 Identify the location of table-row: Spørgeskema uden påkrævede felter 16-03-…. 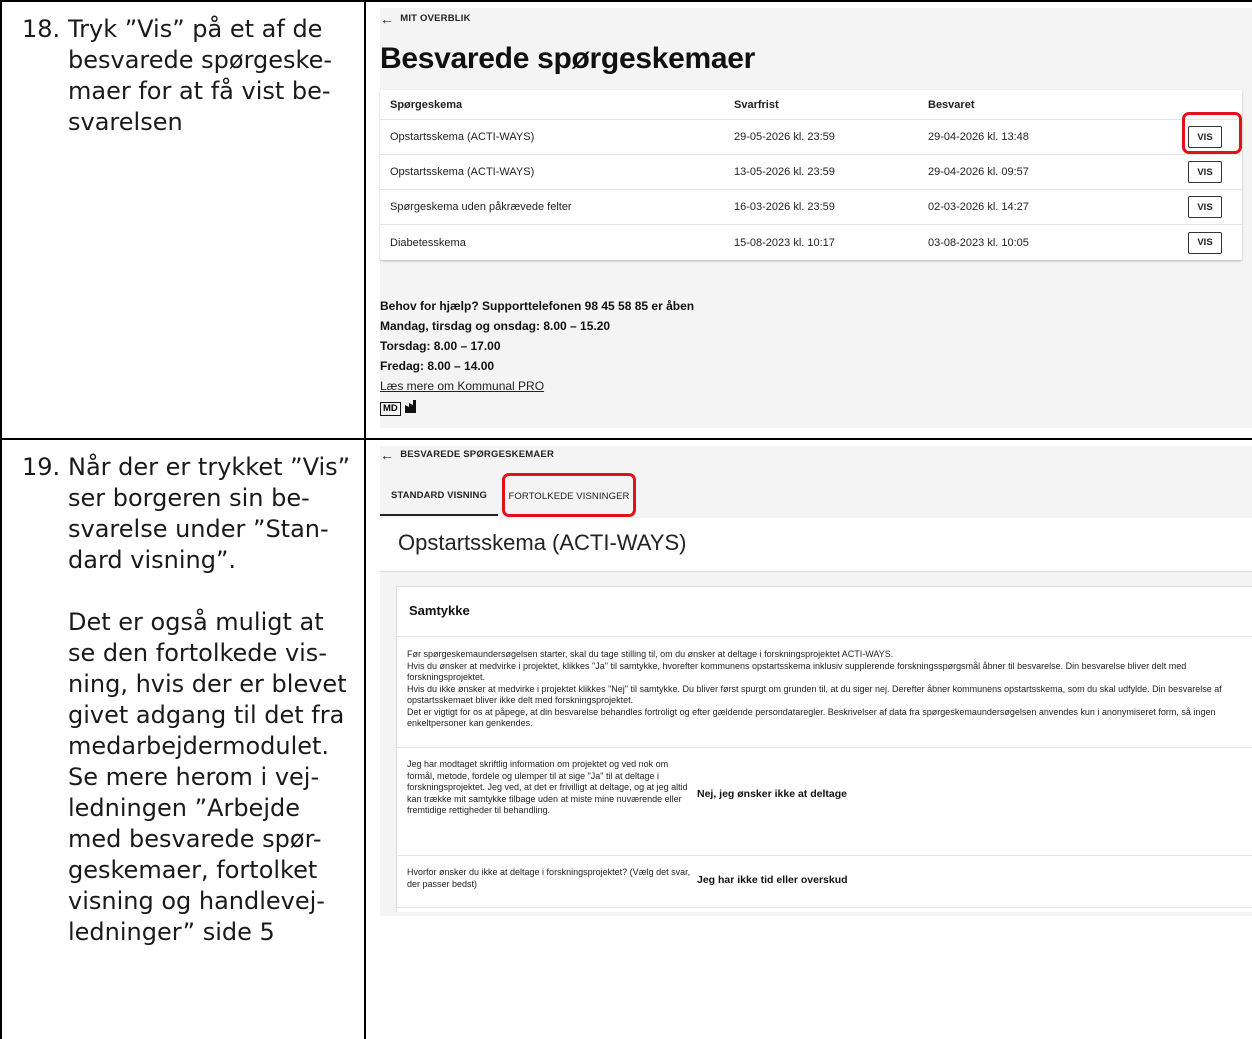
(811, 207).